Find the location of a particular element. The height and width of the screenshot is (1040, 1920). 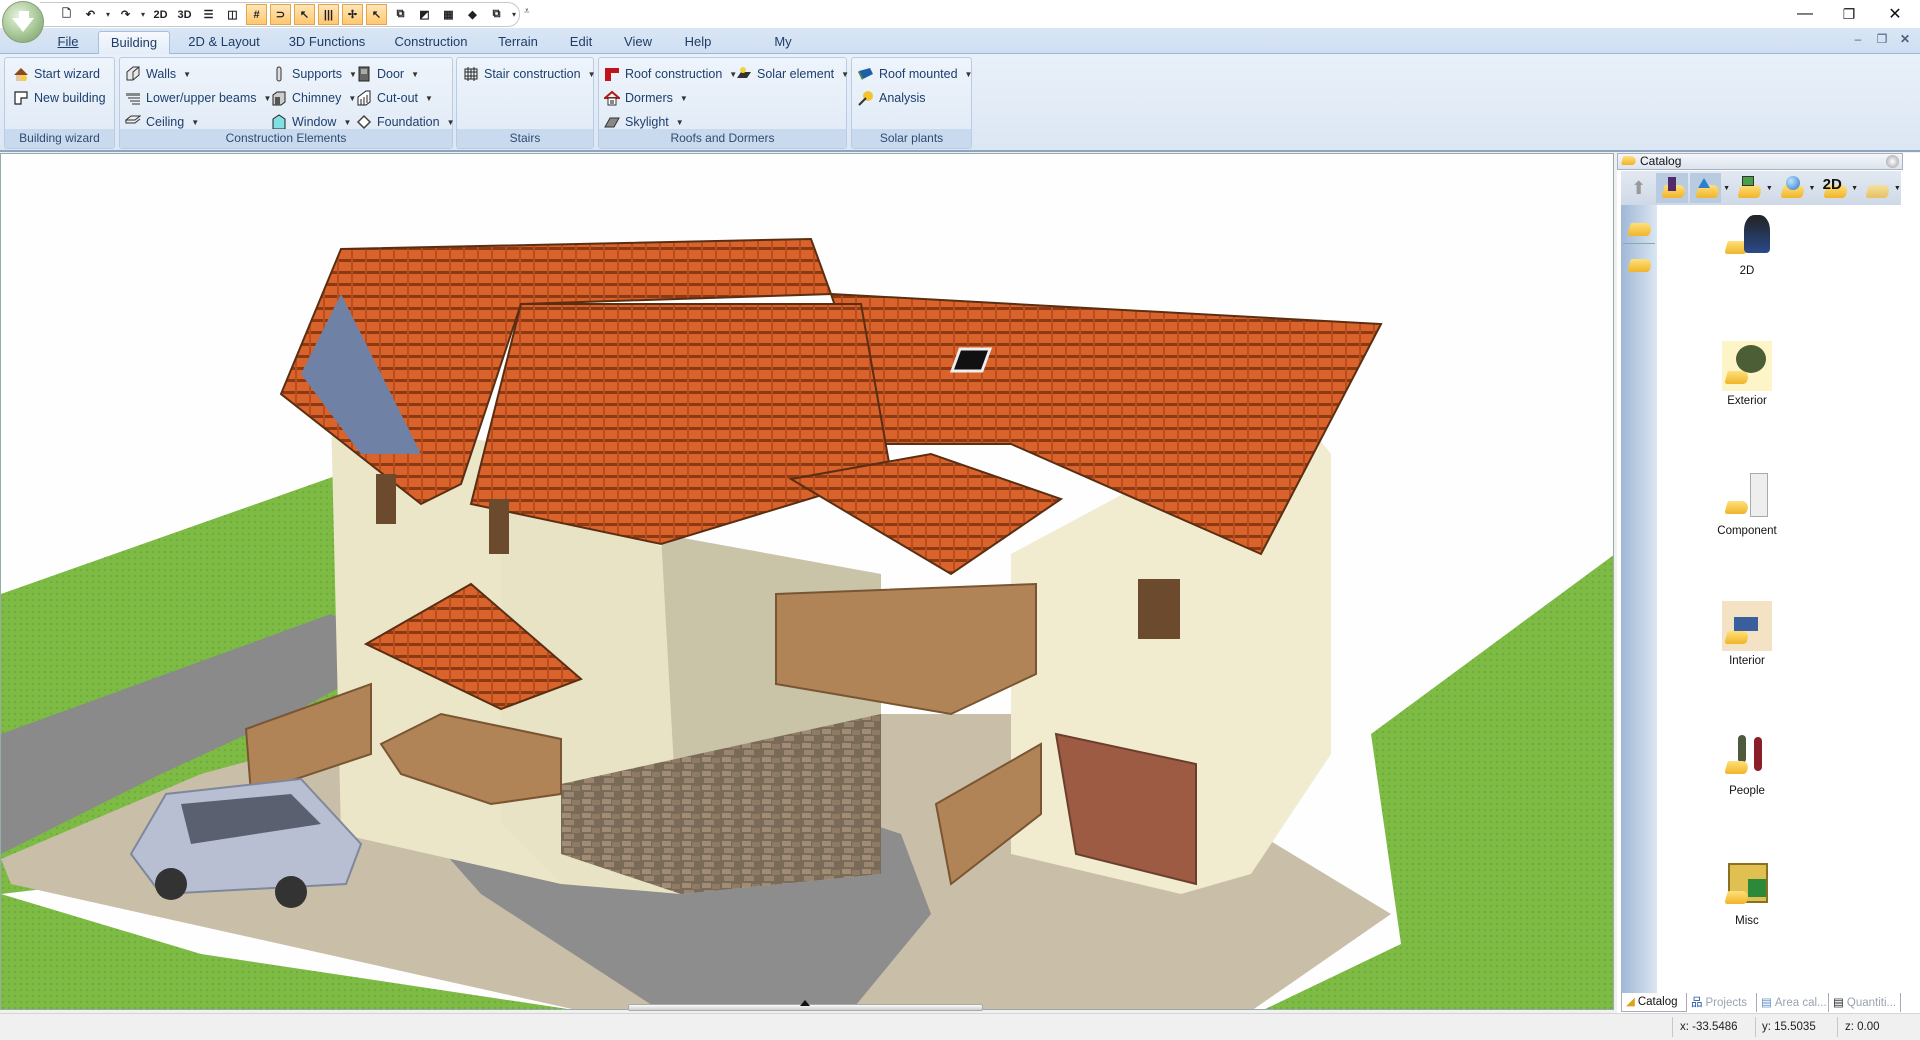

redo-icon: ↷ is located at coordinates (125, 15).